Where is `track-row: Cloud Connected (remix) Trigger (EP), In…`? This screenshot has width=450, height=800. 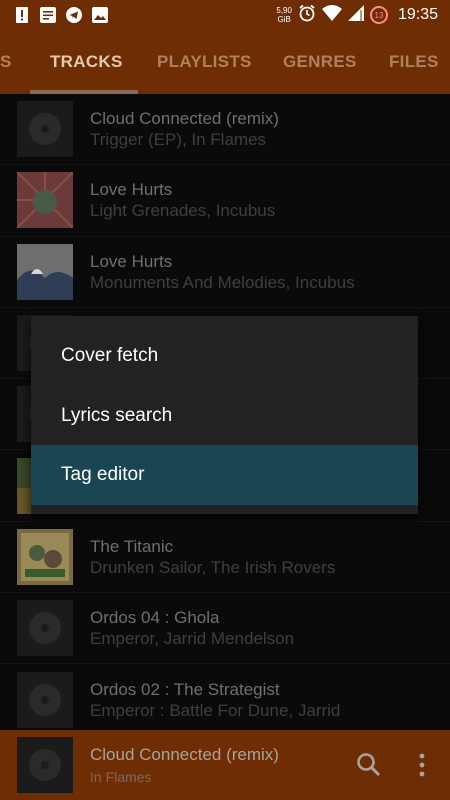 track-row: Cloud Connected (remix) Trigger (EP), In… is located at coordinates (225, 130).